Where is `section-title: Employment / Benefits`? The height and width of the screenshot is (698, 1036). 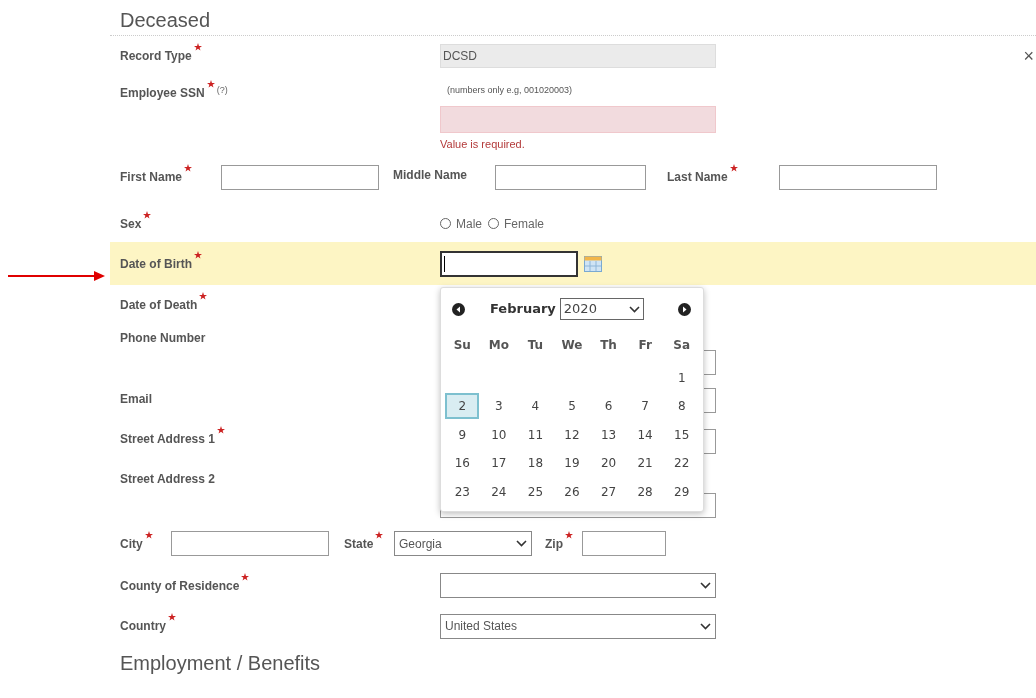 section-title: Employment / Benefits is located at coordinates (220, 663).